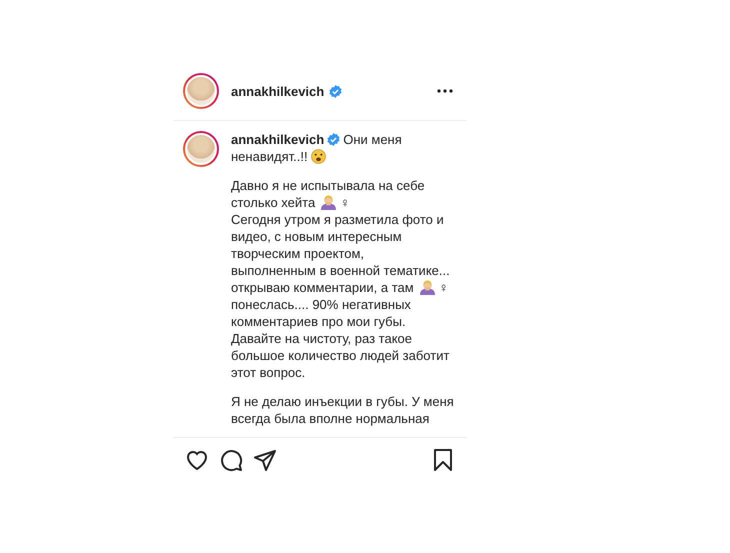  What do you see at coordinates (197, 460) in the screenshot?
I see `like-button` at bounding box center [197, 460].